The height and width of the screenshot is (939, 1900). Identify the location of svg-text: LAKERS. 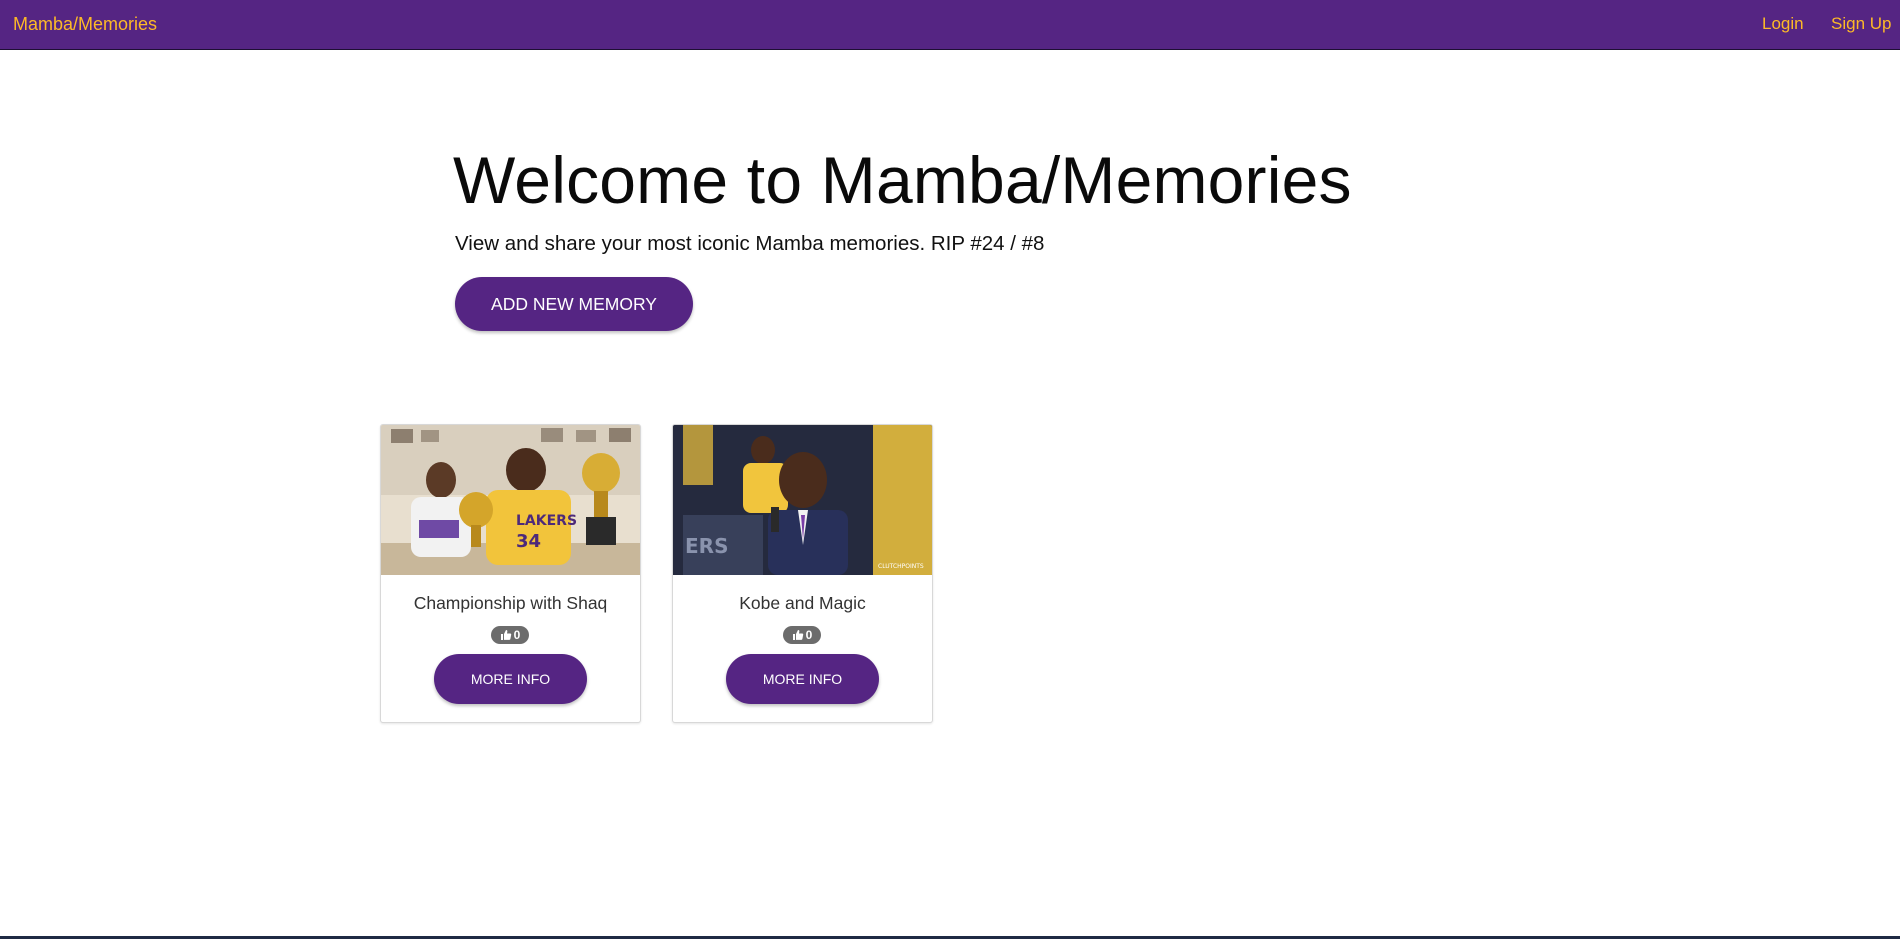
(546, 521).